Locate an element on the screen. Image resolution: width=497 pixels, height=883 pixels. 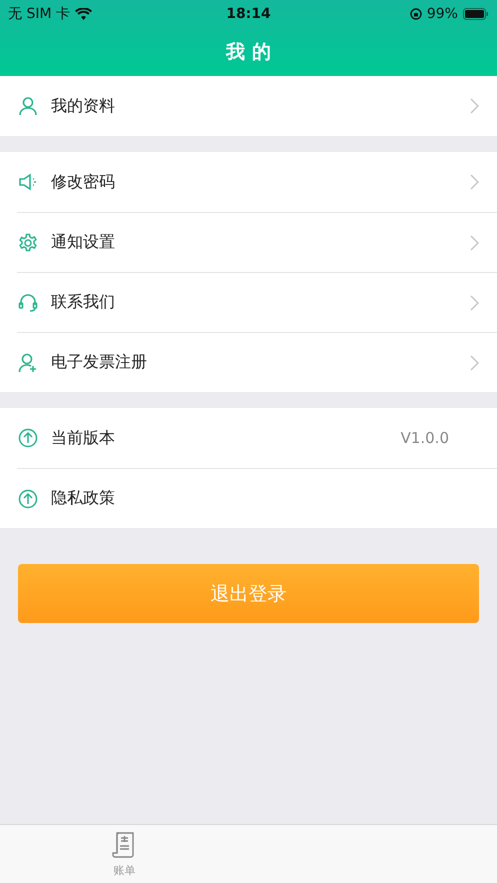
gear-icon is located at coordinates (28, 242).